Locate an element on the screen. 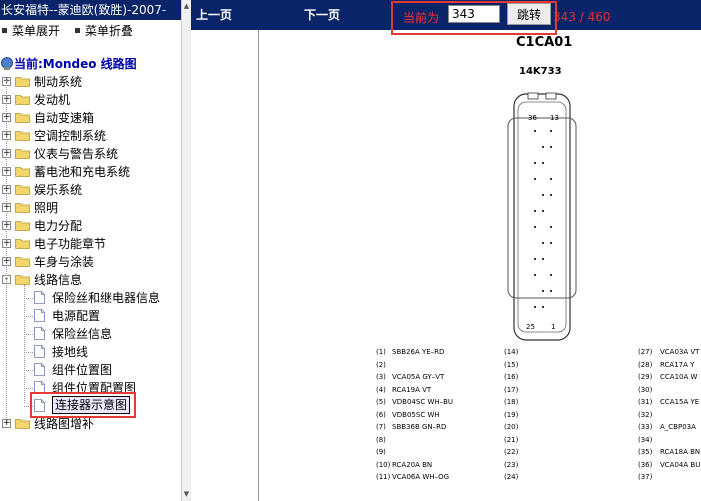 The image size is (701, 501). pin-row: (2) is located at coordinates (381, 365).